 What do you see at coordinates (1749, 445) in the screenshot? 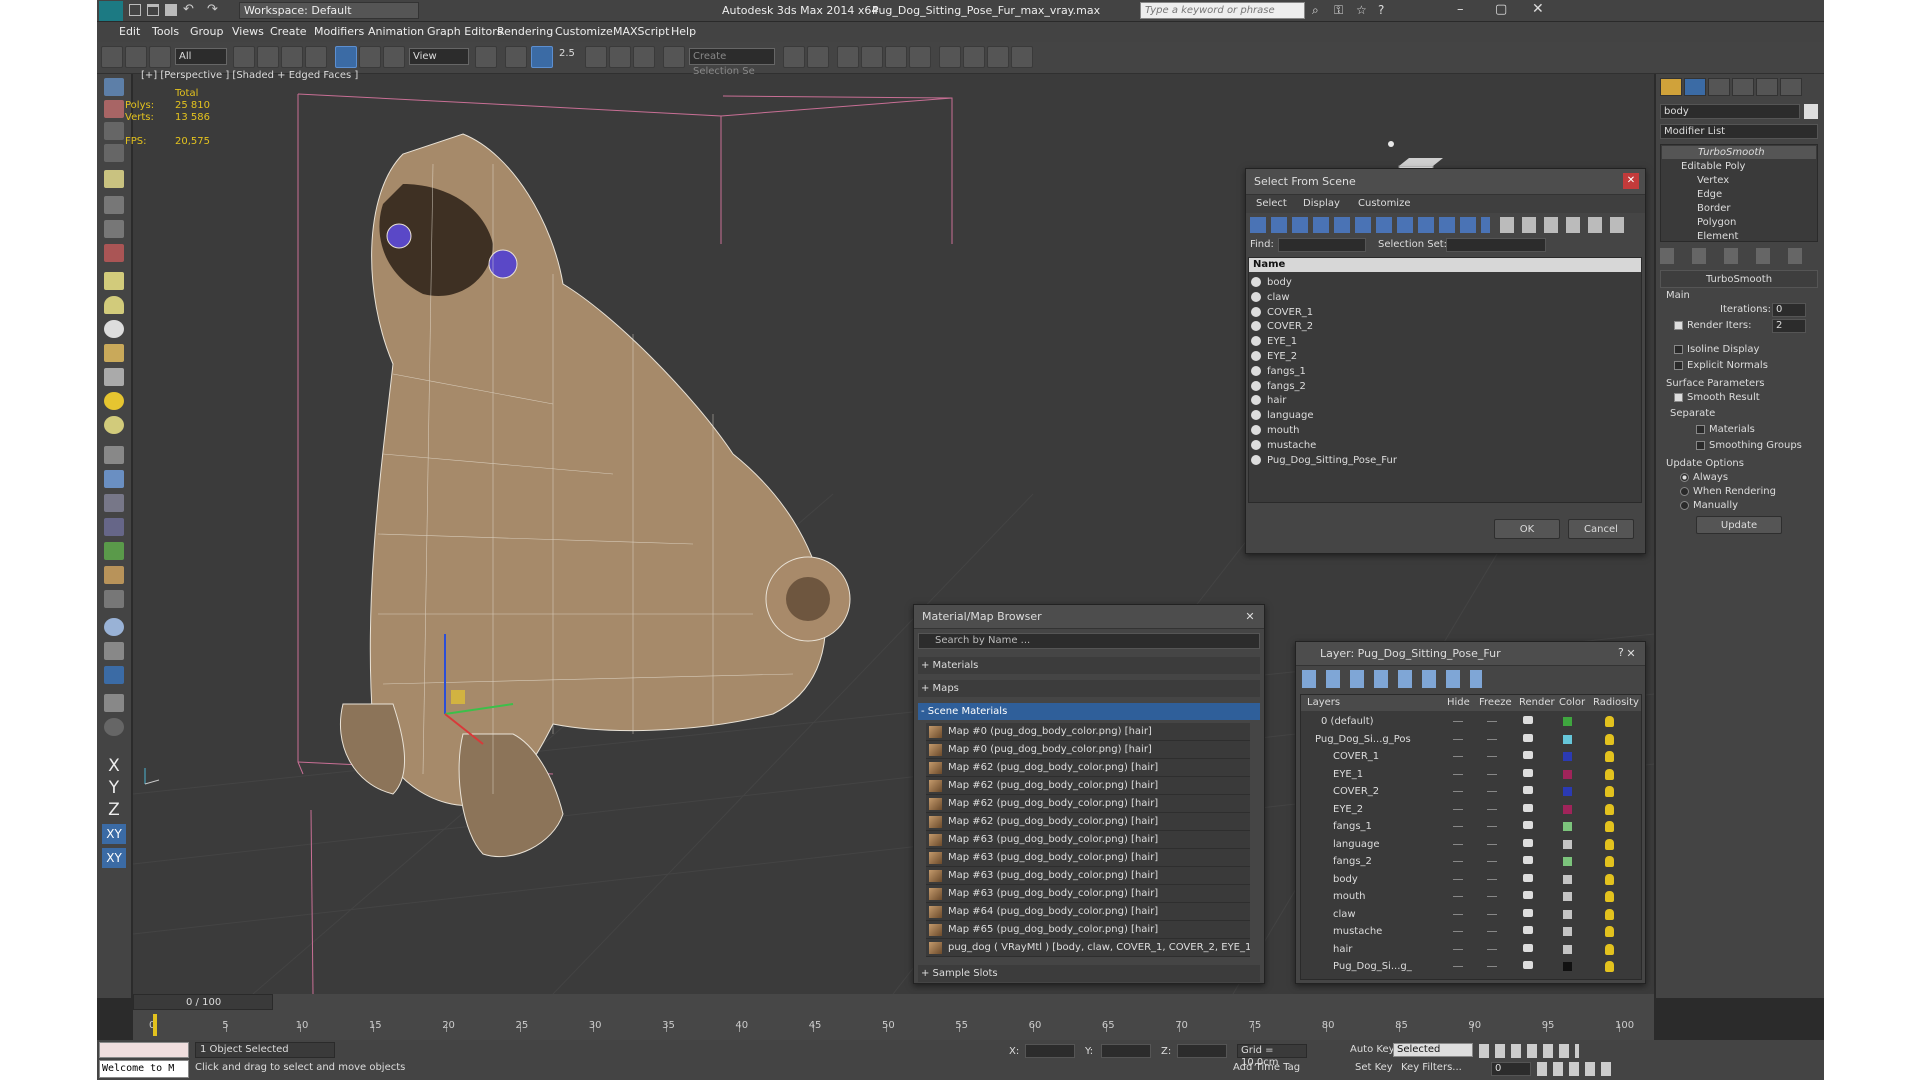
I see `smoothing-groups-checkbox: Smoothing Groups` at bounding box center [1749, 445].